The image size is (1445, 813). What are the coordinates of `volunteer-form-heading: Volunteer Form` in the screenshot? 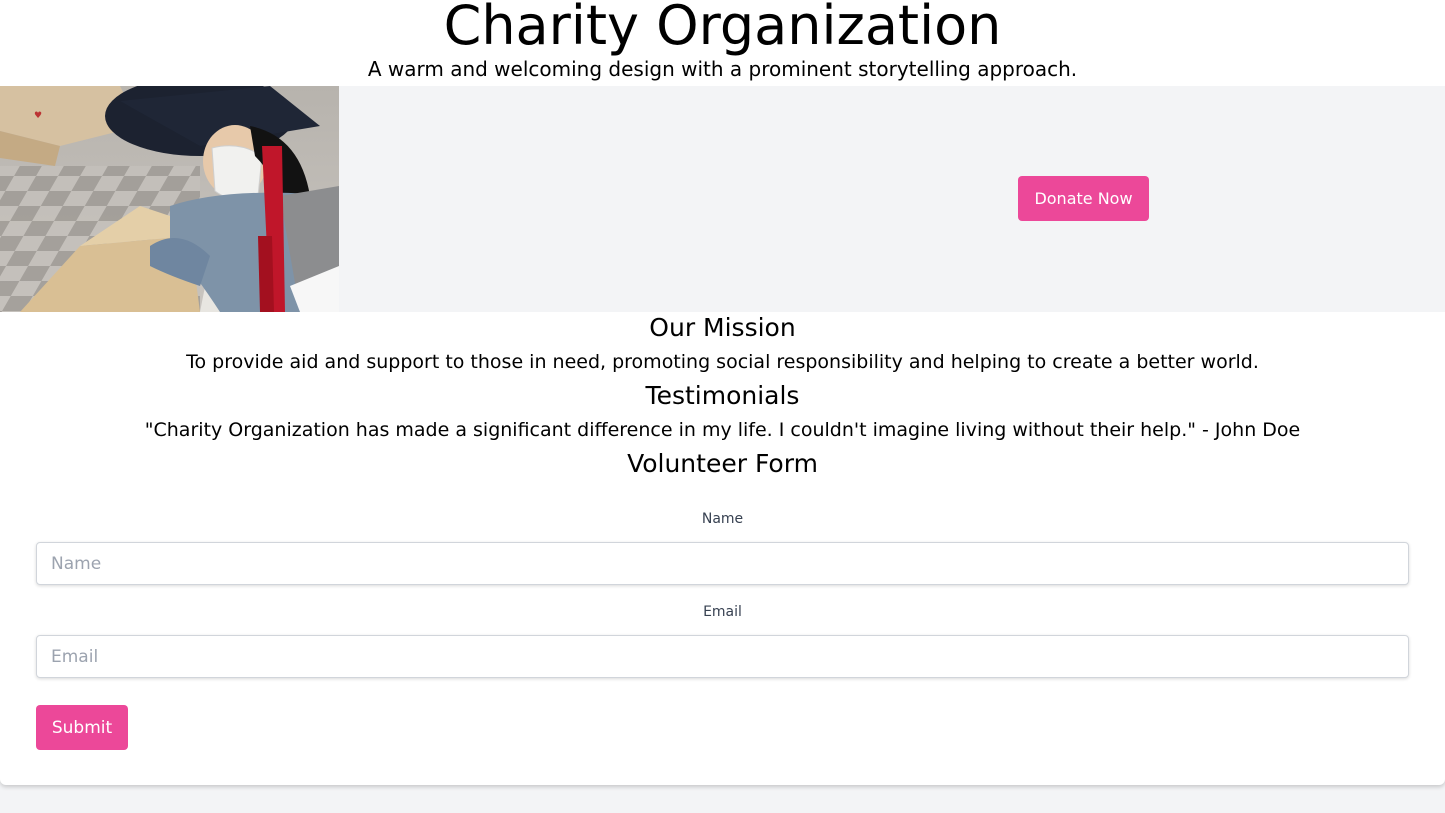 It's located at (722, 463).